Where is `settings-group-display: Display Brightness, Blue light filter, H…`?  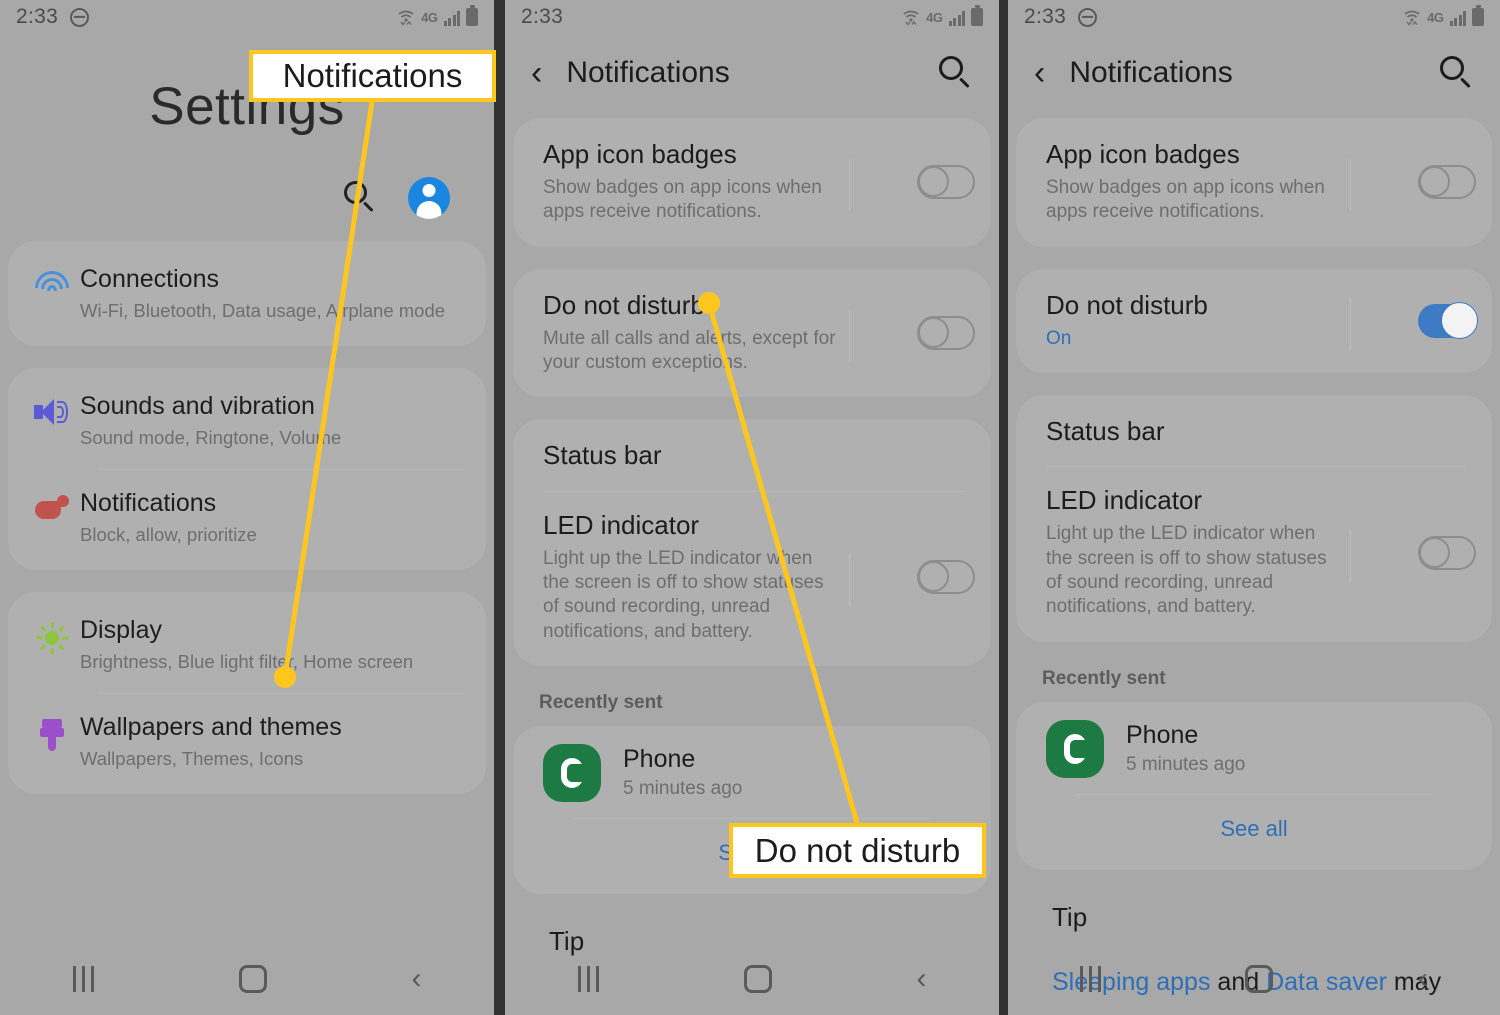 settings-group-display: Display Brightness, Blue light filter, H… is located at coordinates (247, 692).